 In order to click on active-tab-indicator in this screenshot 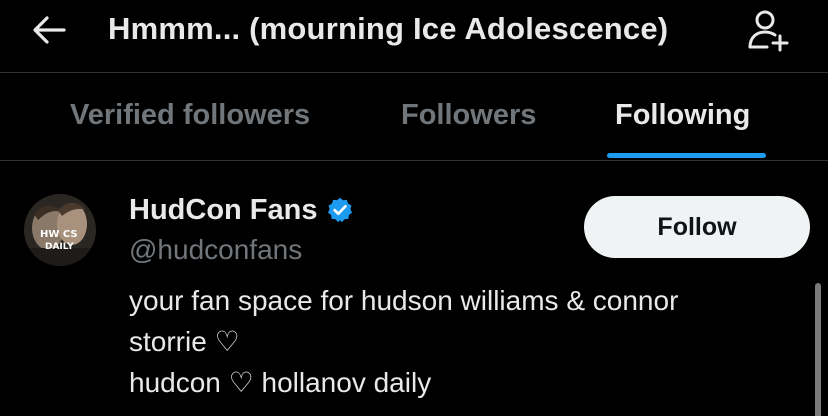, I will do `click(686, 155)`.